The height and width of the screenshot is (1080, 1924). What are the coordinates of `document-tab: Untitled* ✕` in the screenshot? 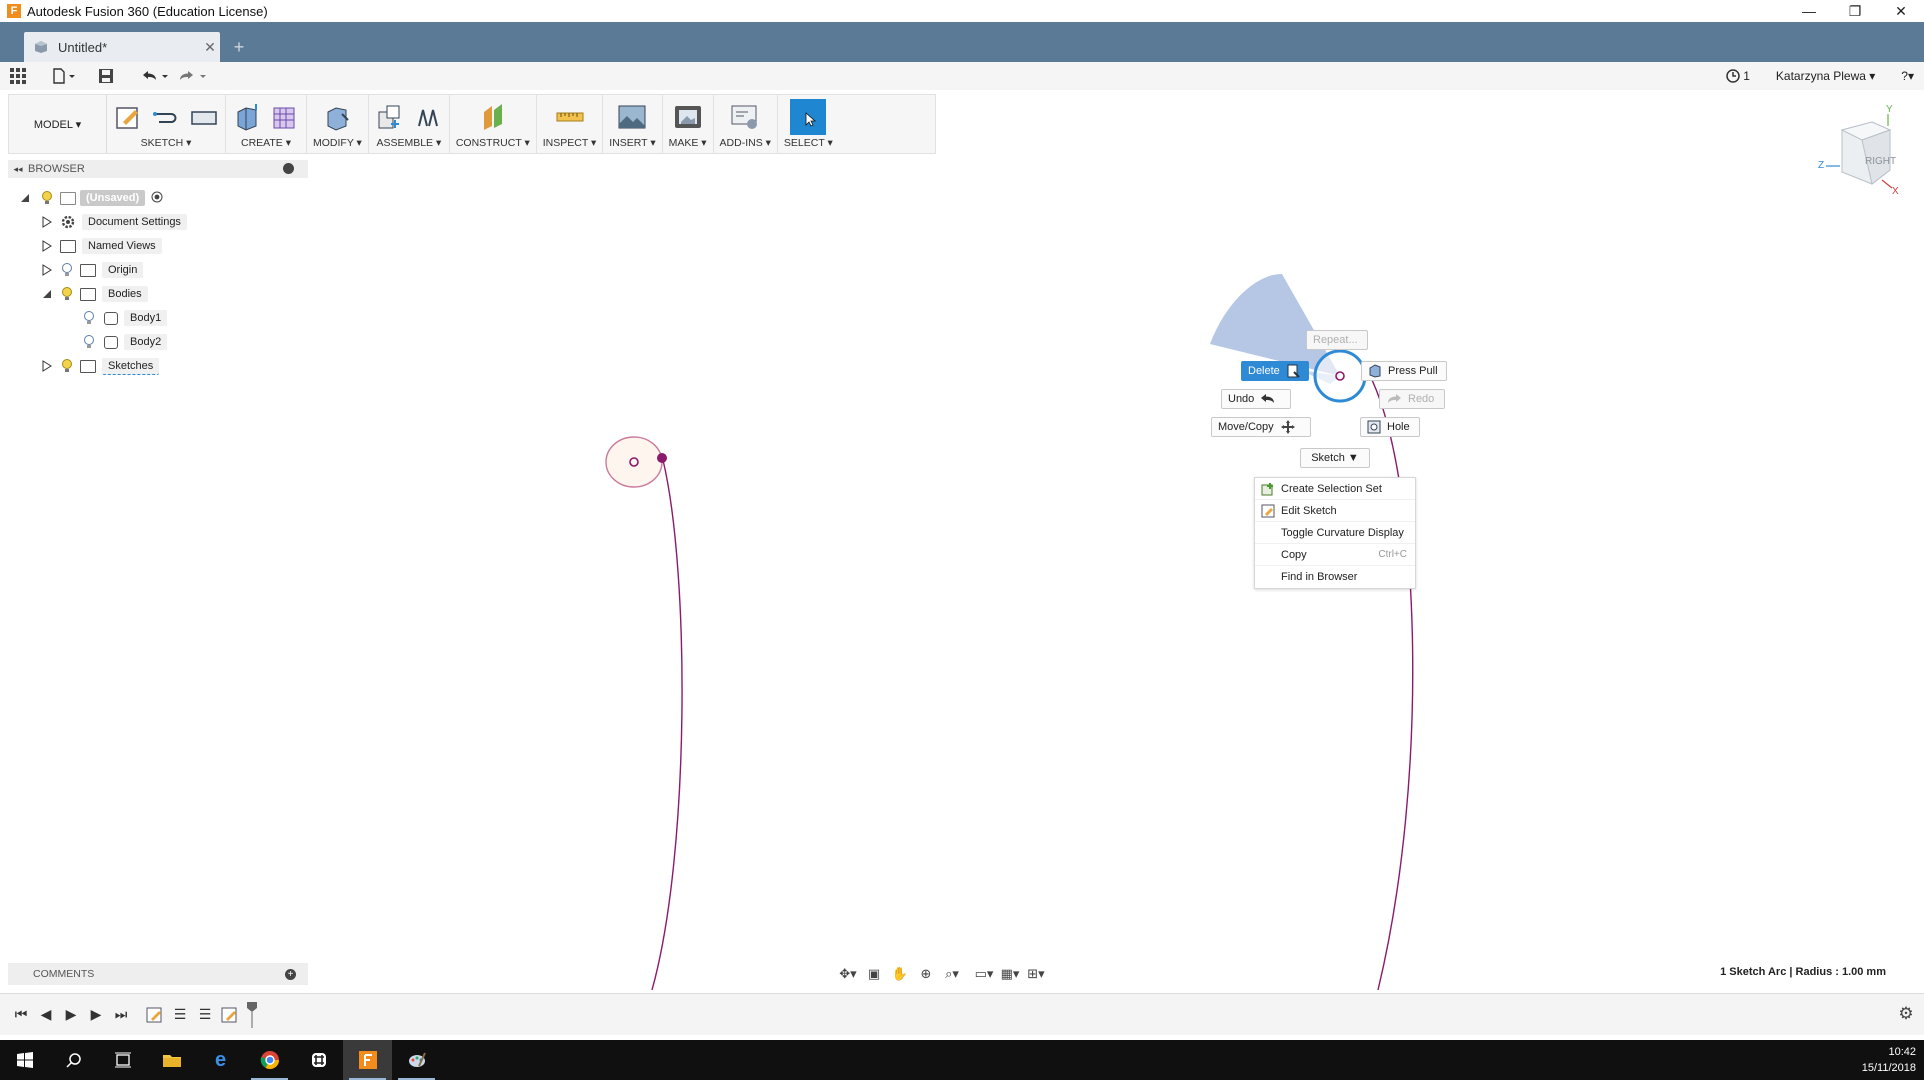 It's located at (122, 47).